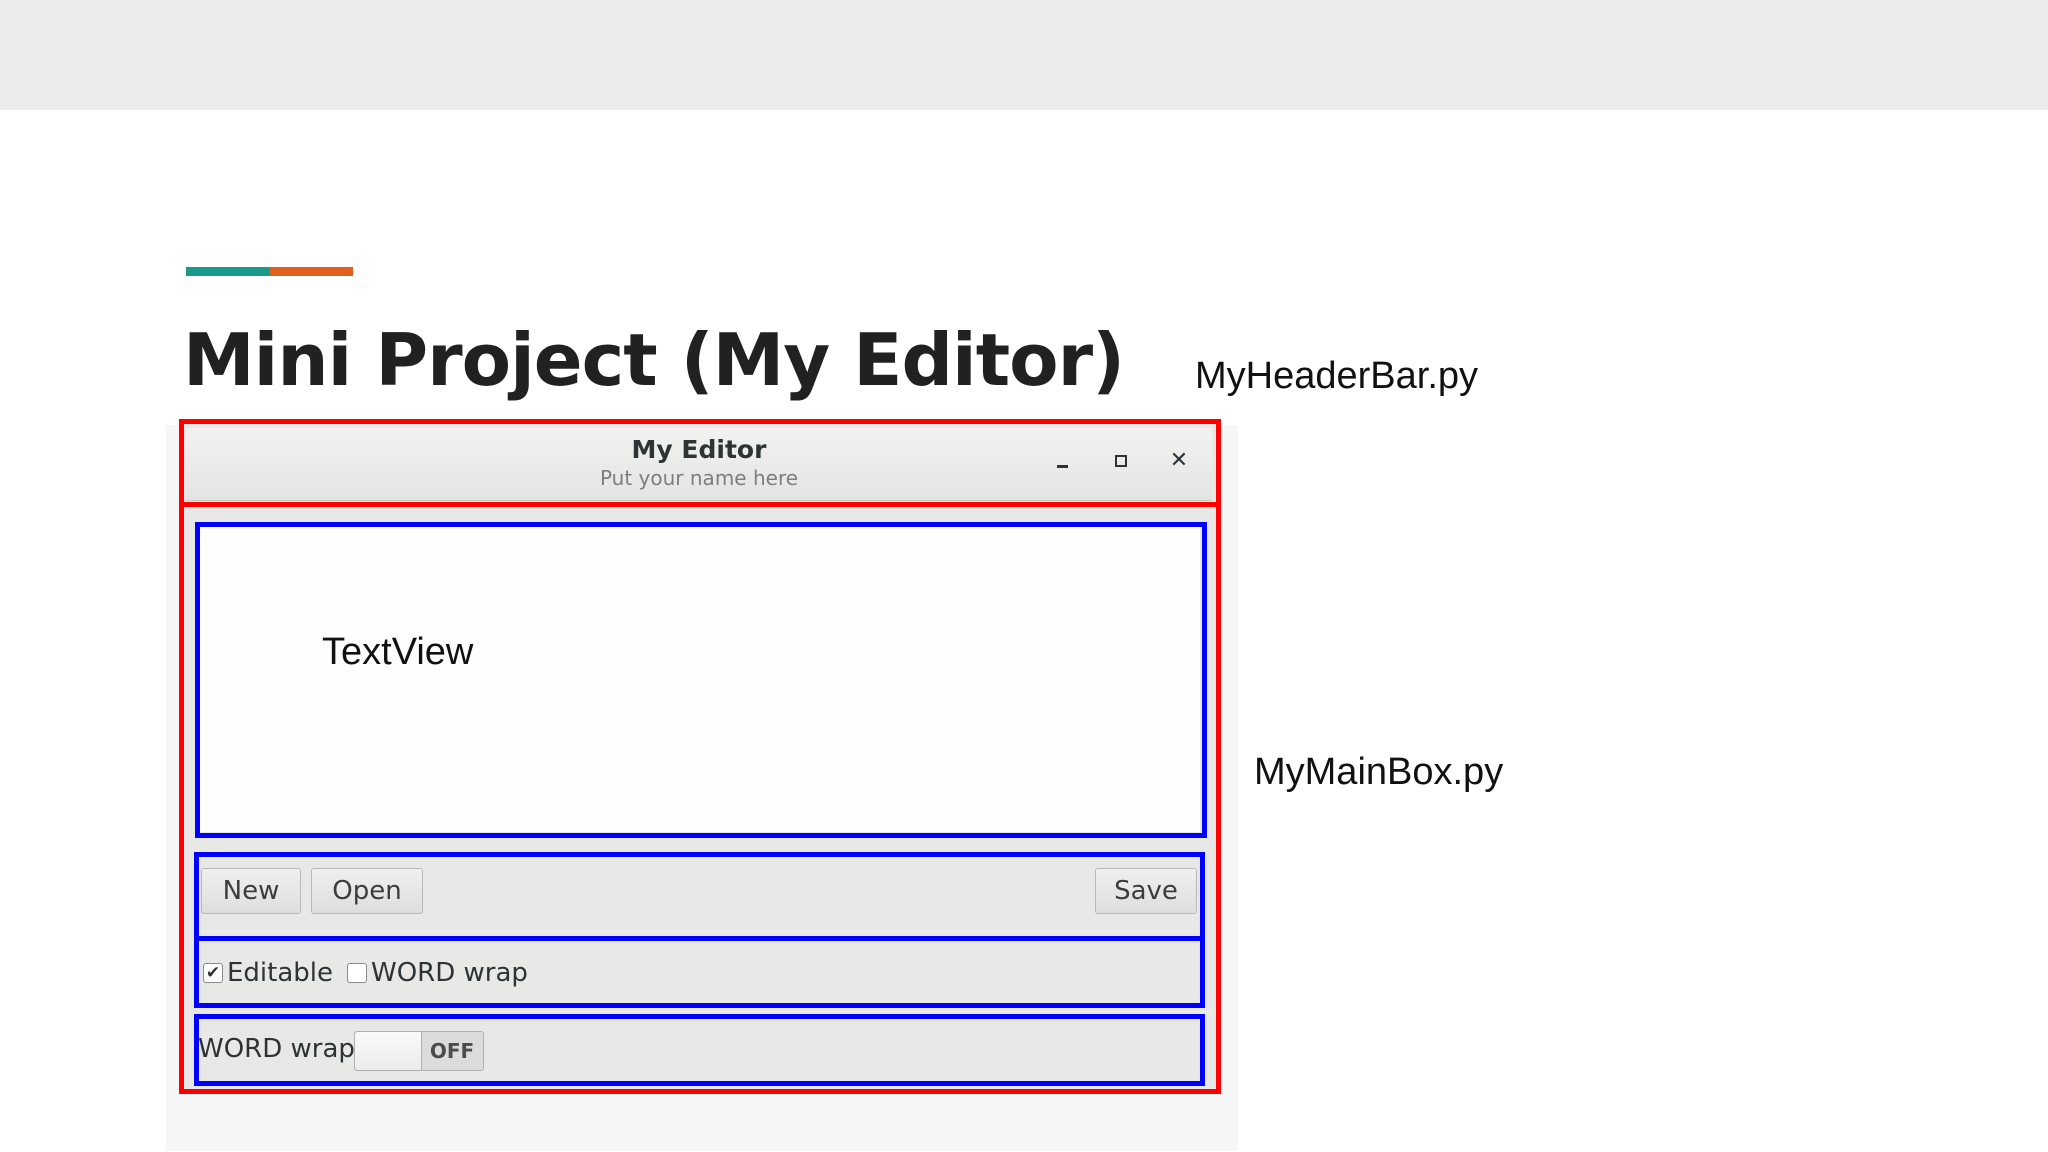  I want to click on editable-checkbox: ✔, so click(213, 973).